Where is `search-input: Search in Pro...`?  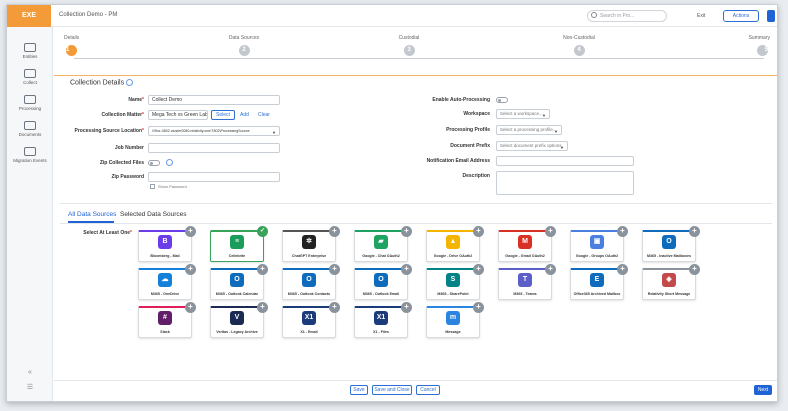 search-input: Search in Pro... is located at coordinates (627, 16).